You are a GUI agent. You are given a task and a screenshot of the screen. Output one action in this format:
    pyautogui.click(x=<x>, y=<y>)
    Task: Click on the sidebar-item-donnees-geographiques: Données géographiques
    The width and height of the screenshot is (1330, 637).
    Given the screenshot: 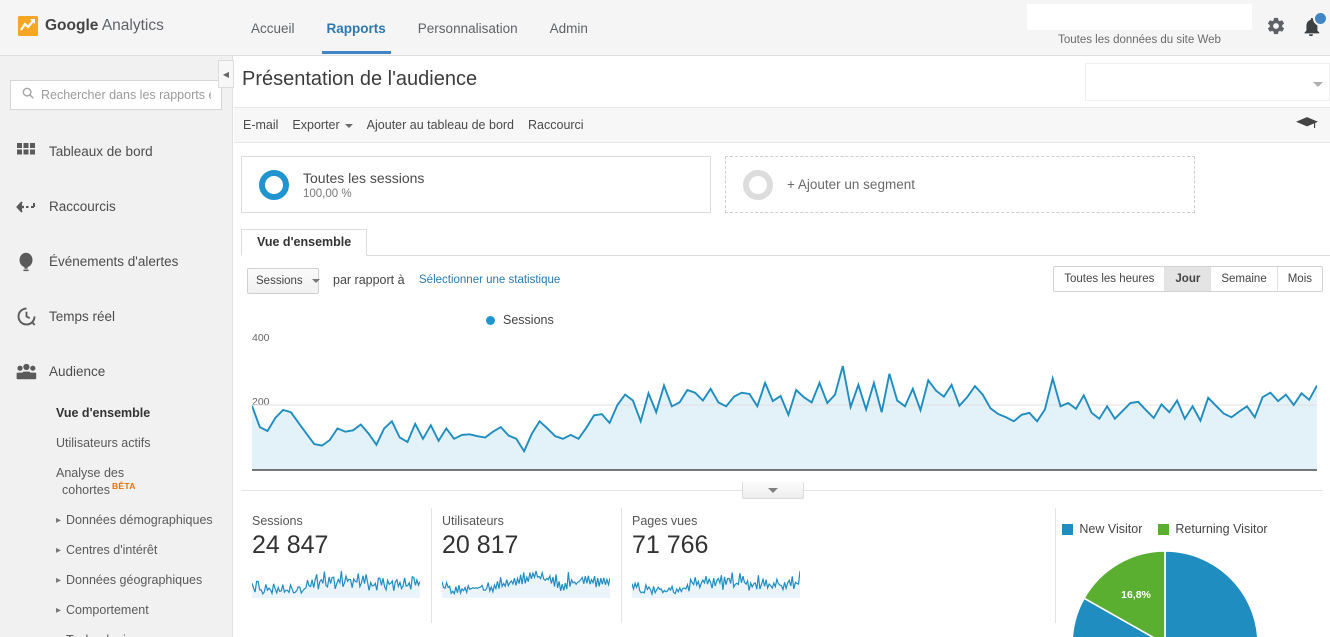 What is the action you would take?
    pyautogui.click(x=144, y=581)
    